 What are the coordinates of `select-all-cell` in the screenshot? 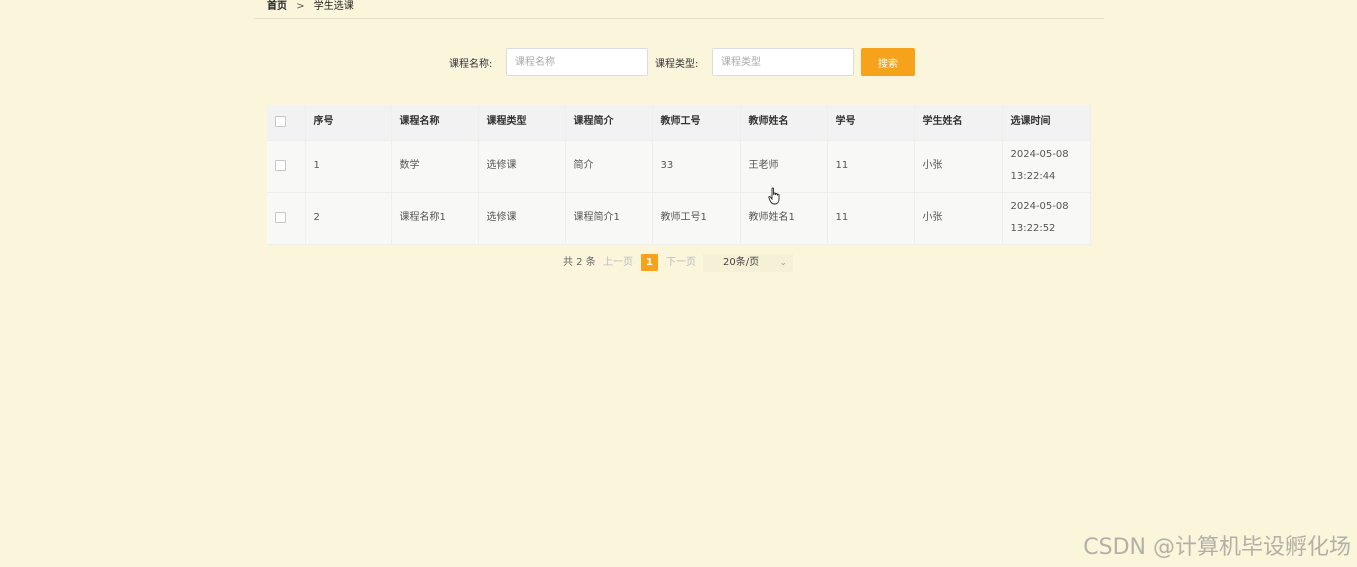 It's located at (286, 123).